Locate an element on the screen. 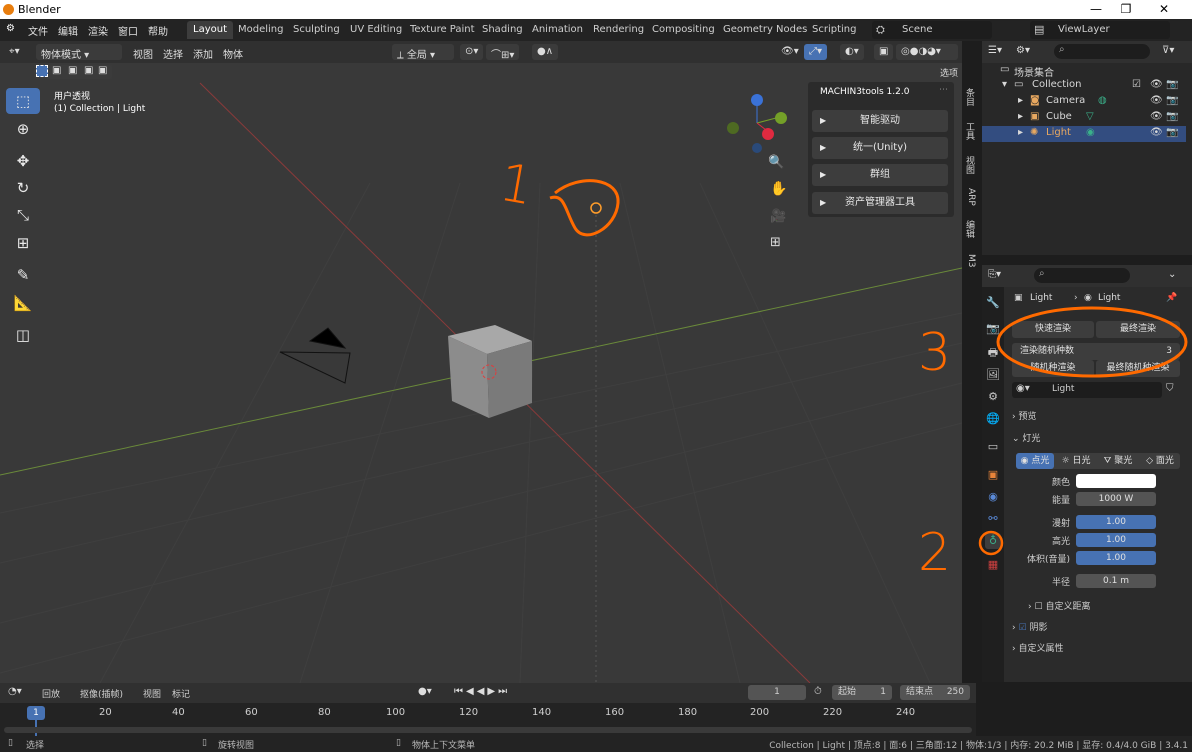 The image size is (1192, 752). tab-view: 视图 is located at coordinates (969, 165).